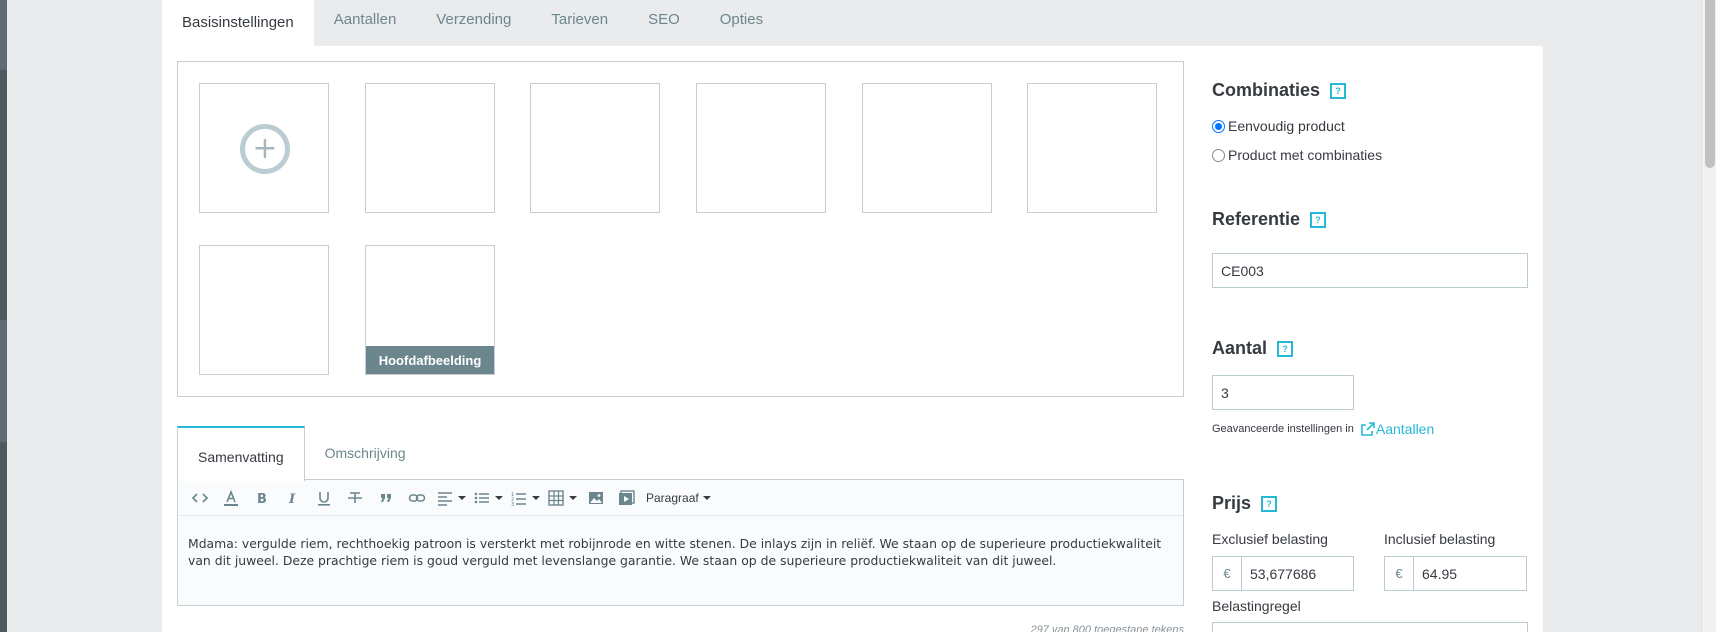 Image resolution: width=1716 pixels, height=632 pixels. I want to click on tab-basic-settings: Basisinstellingen, so click(238, 23).